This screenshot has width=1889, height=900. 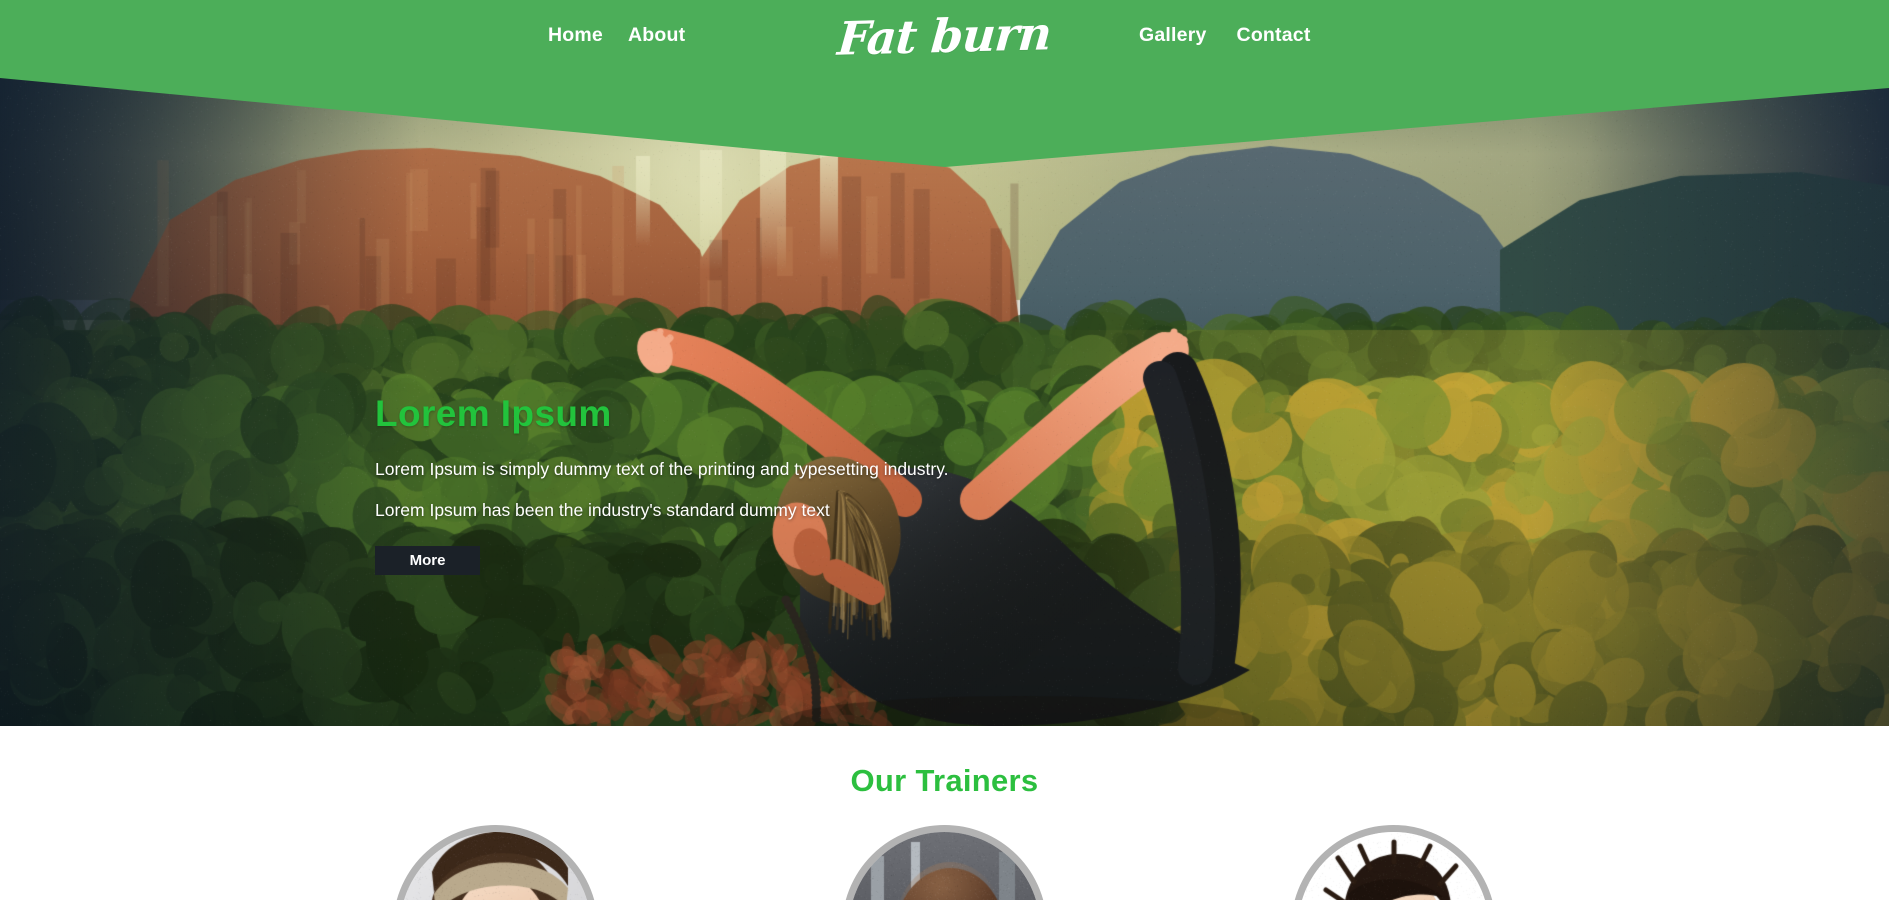 I want to click on nav-item-about: About, so click(x=656, y=36).